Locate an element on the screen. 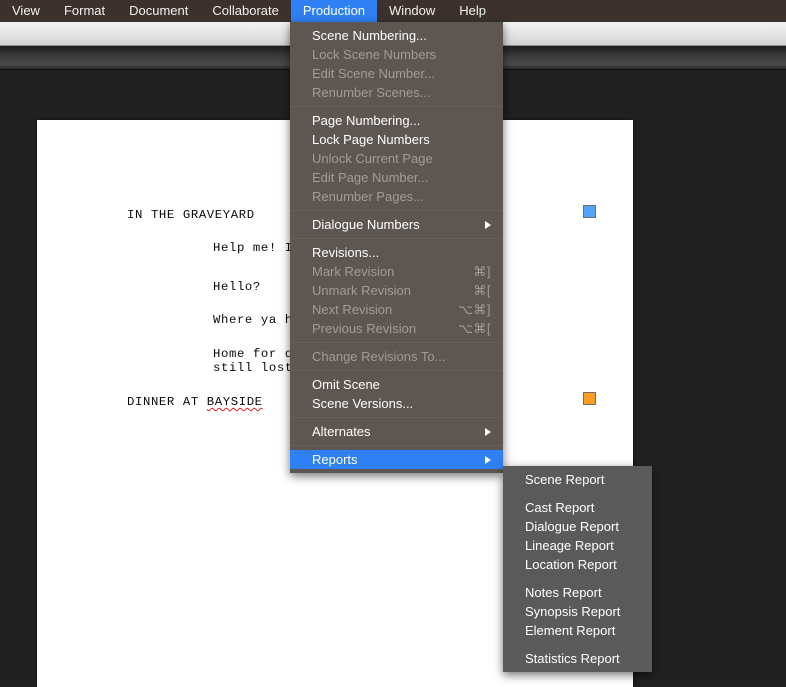 This screenshot has height=687, width=786. menu-item-shortcut: ⌥⌘[ is located at coordinates (474, 328).